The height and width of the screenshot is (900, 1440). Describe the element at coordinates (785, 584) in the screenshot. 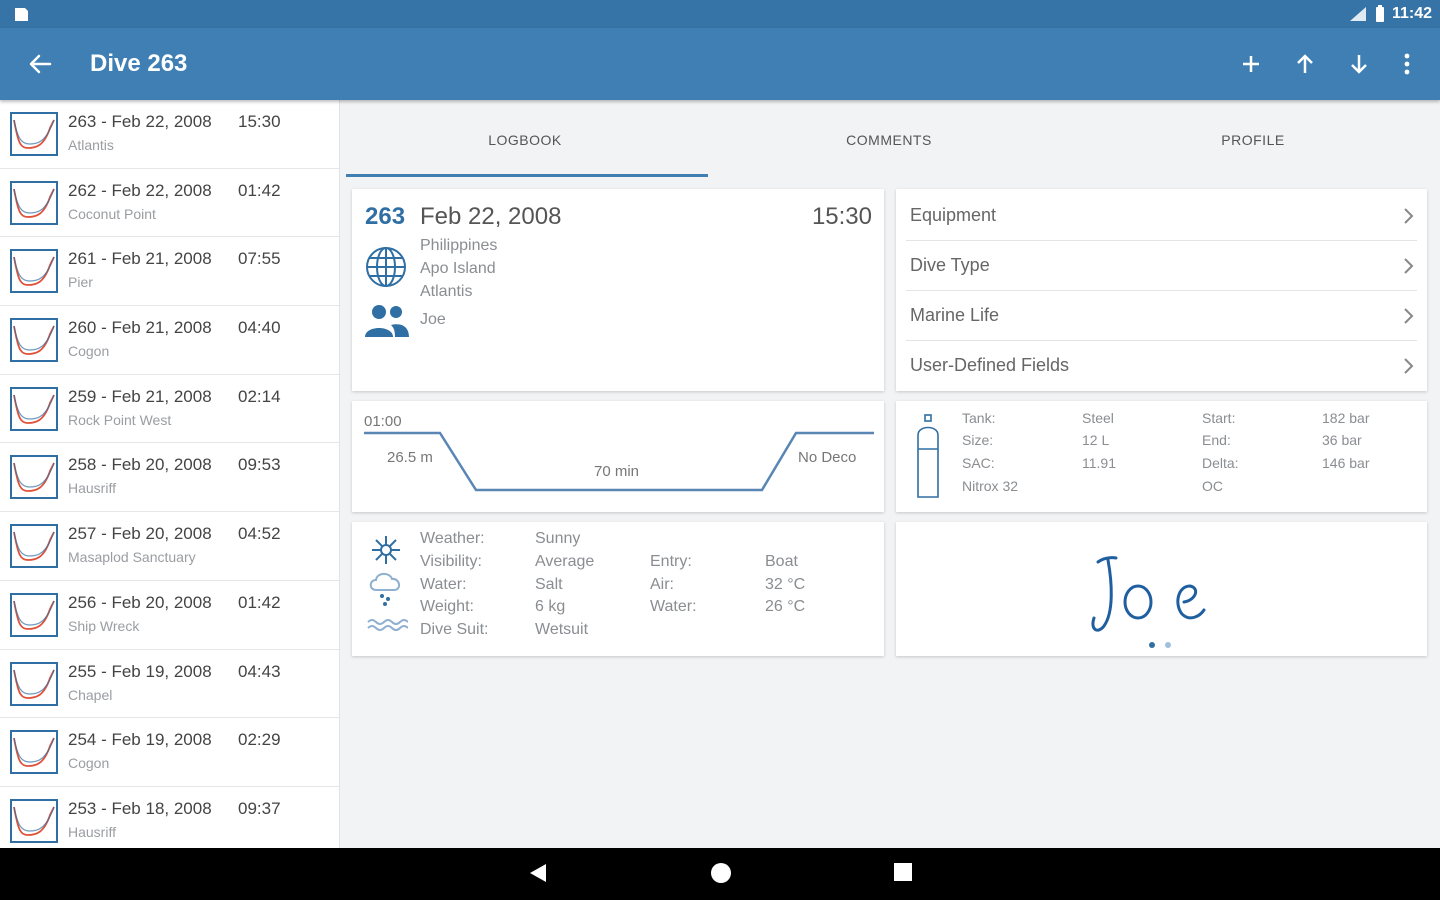

I see `air-temp-value: 32 °C` at that location.